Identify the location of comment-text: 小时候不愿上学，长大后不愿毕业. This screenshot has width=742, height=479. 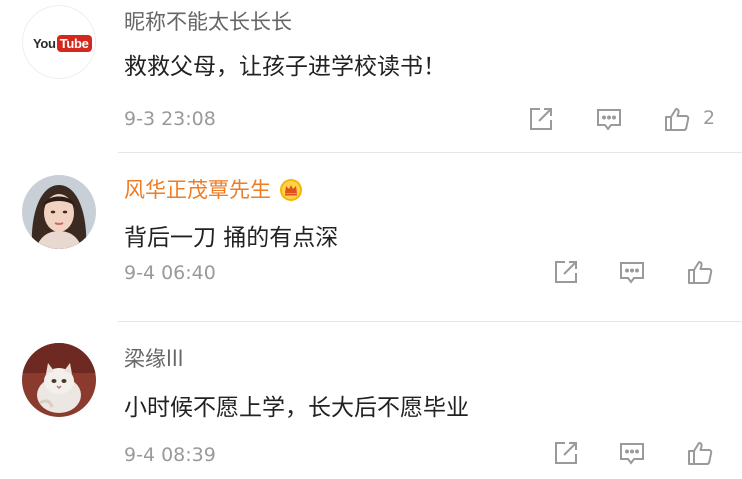
(296, 408).